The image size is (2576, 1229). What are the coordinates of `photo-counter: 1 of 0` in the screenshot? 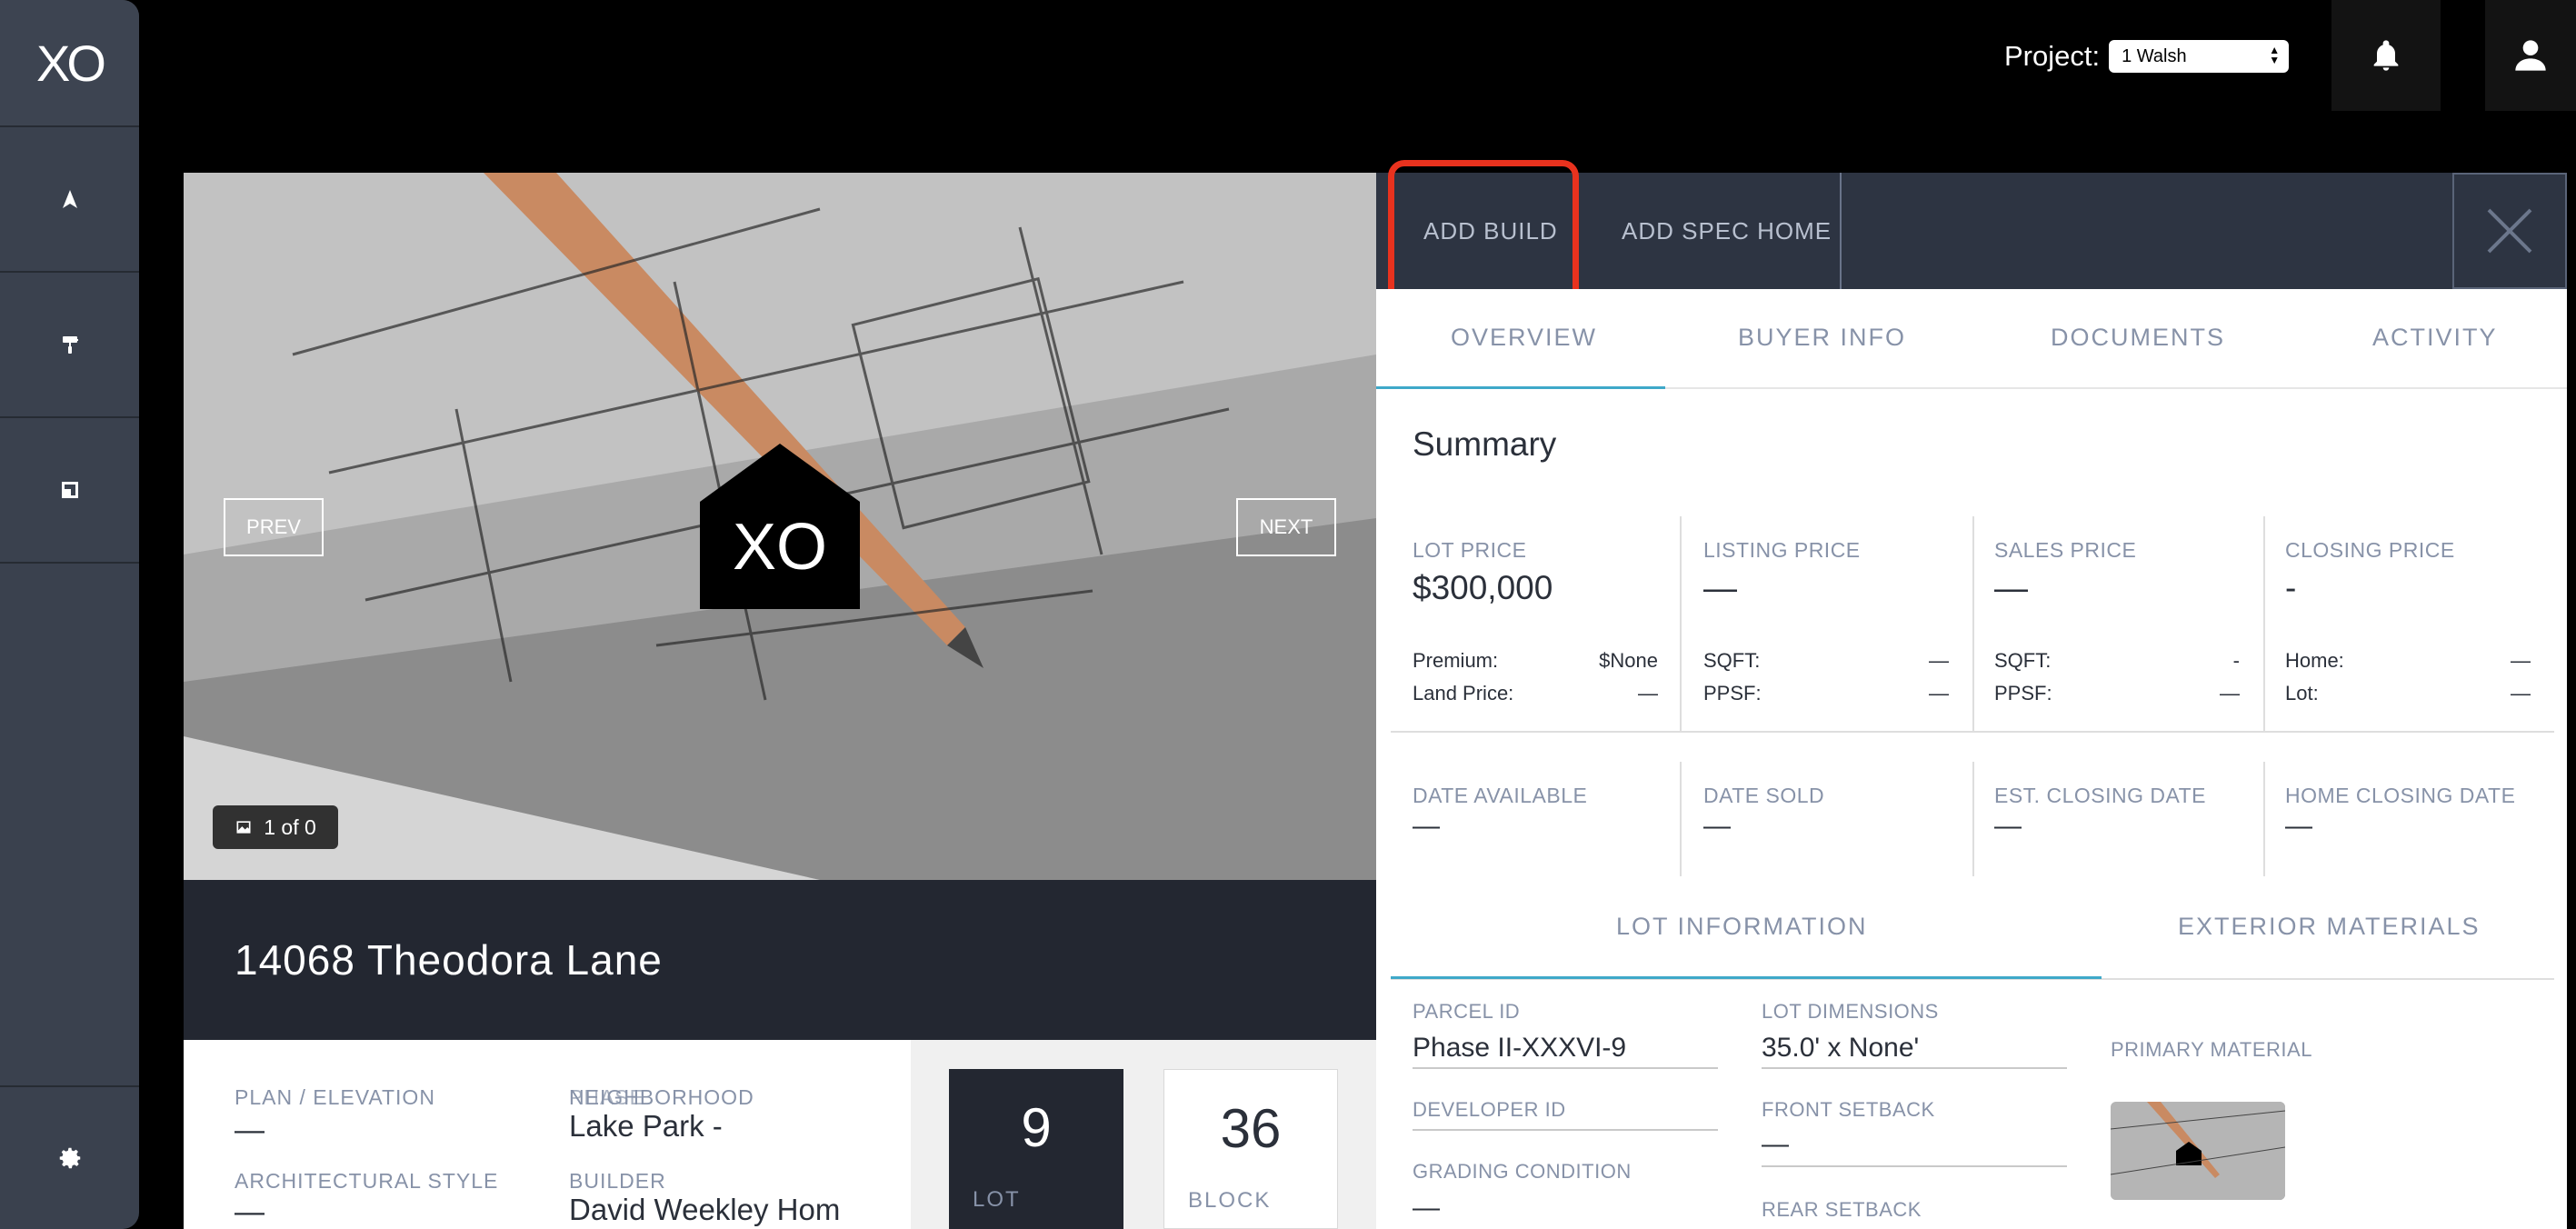 It's located at (275, 827).